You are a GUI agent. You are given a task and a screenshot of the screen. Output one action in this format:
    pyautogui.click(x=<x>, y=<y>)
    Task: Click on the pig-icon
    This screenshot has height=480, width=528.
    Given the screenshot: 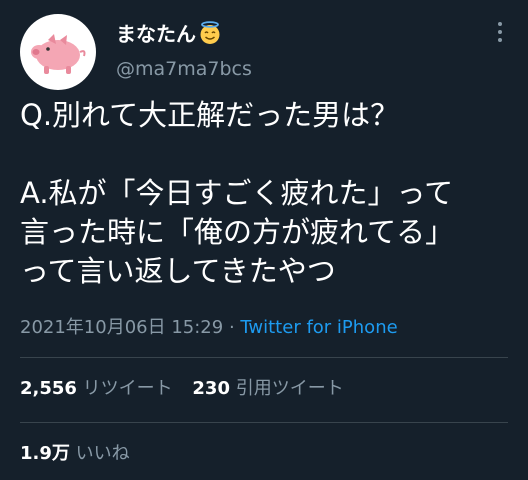 What is the action you would take?
    pyautogui.click(x=58, y=54)
    